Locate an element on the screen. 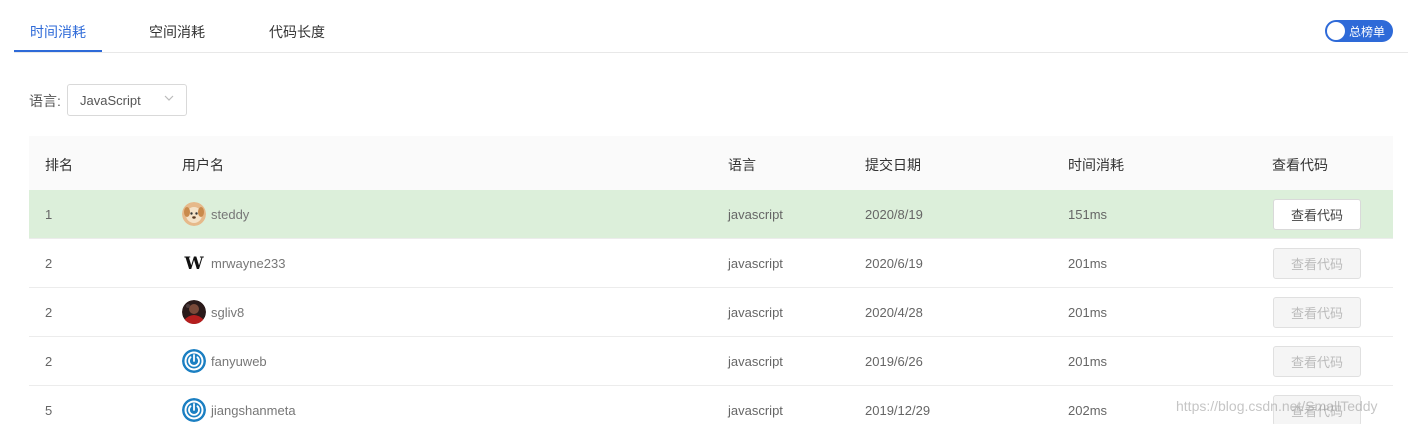 This screenshot has width=1415, height=424. user-cell: jiangshanmeta is located at coordinates (239, 410).